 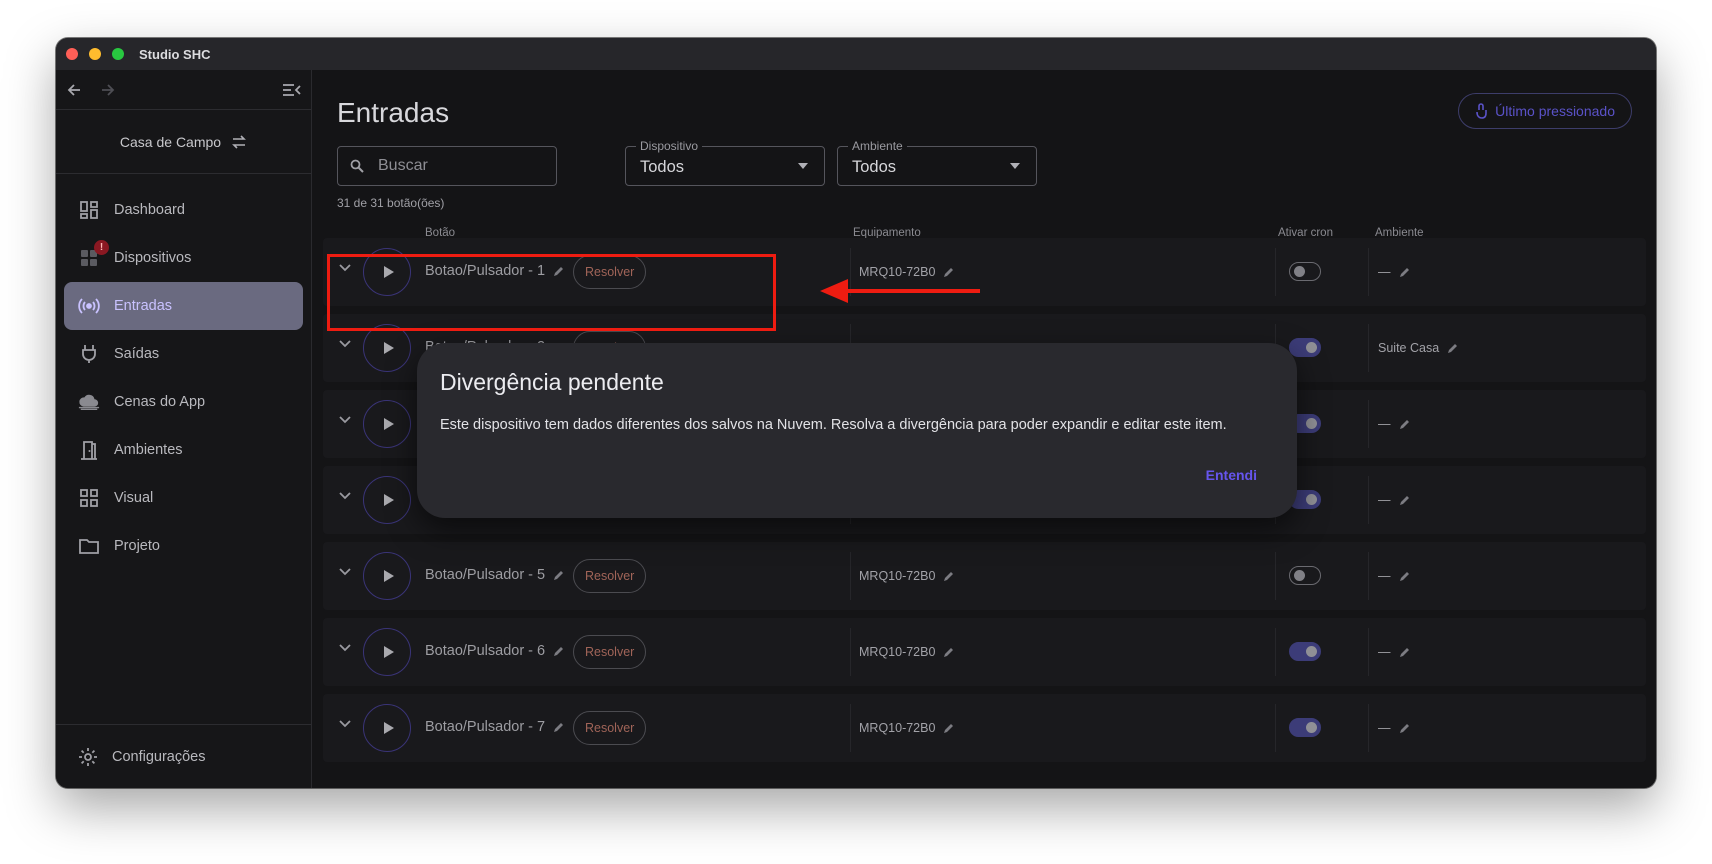 What do you see at coordinates (160, 402) in the screenshot?
I see `sidebar-item-label: Cenas do App` at bounding box center [160, 402].